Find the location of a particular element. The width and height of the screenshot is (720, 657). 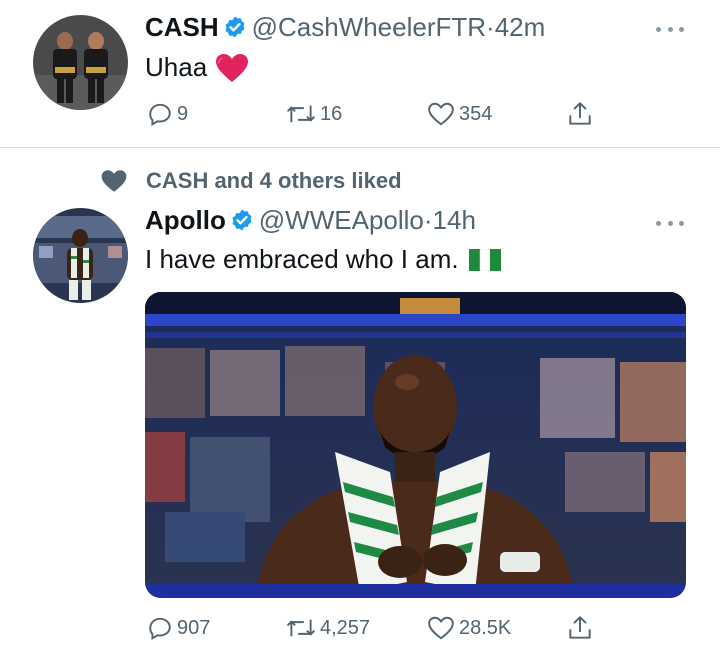

tweet1-header: CASH @CashWheelerFTR·42m is located at coordinates (345, 27).